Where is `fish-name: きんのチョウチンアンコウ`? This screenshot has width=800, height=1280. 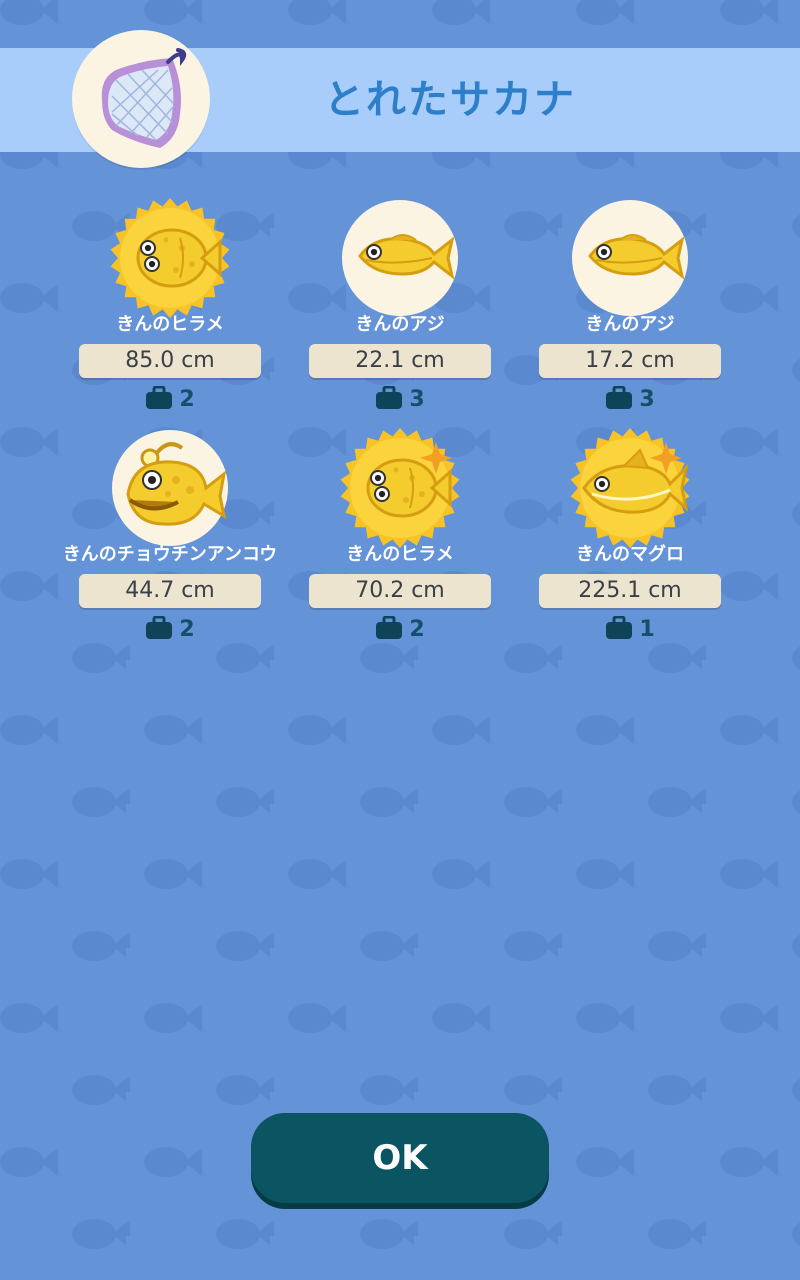 fish-name: きんのチョウチンアンコウ is located at coordinates (170, 554).